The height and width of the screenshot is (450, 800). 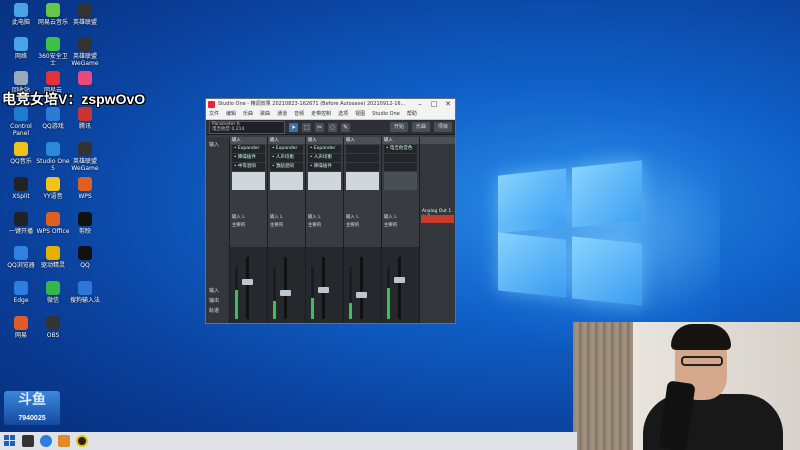 I want to click on insert-slot: • 激励混响, so click(x=286, y=167).